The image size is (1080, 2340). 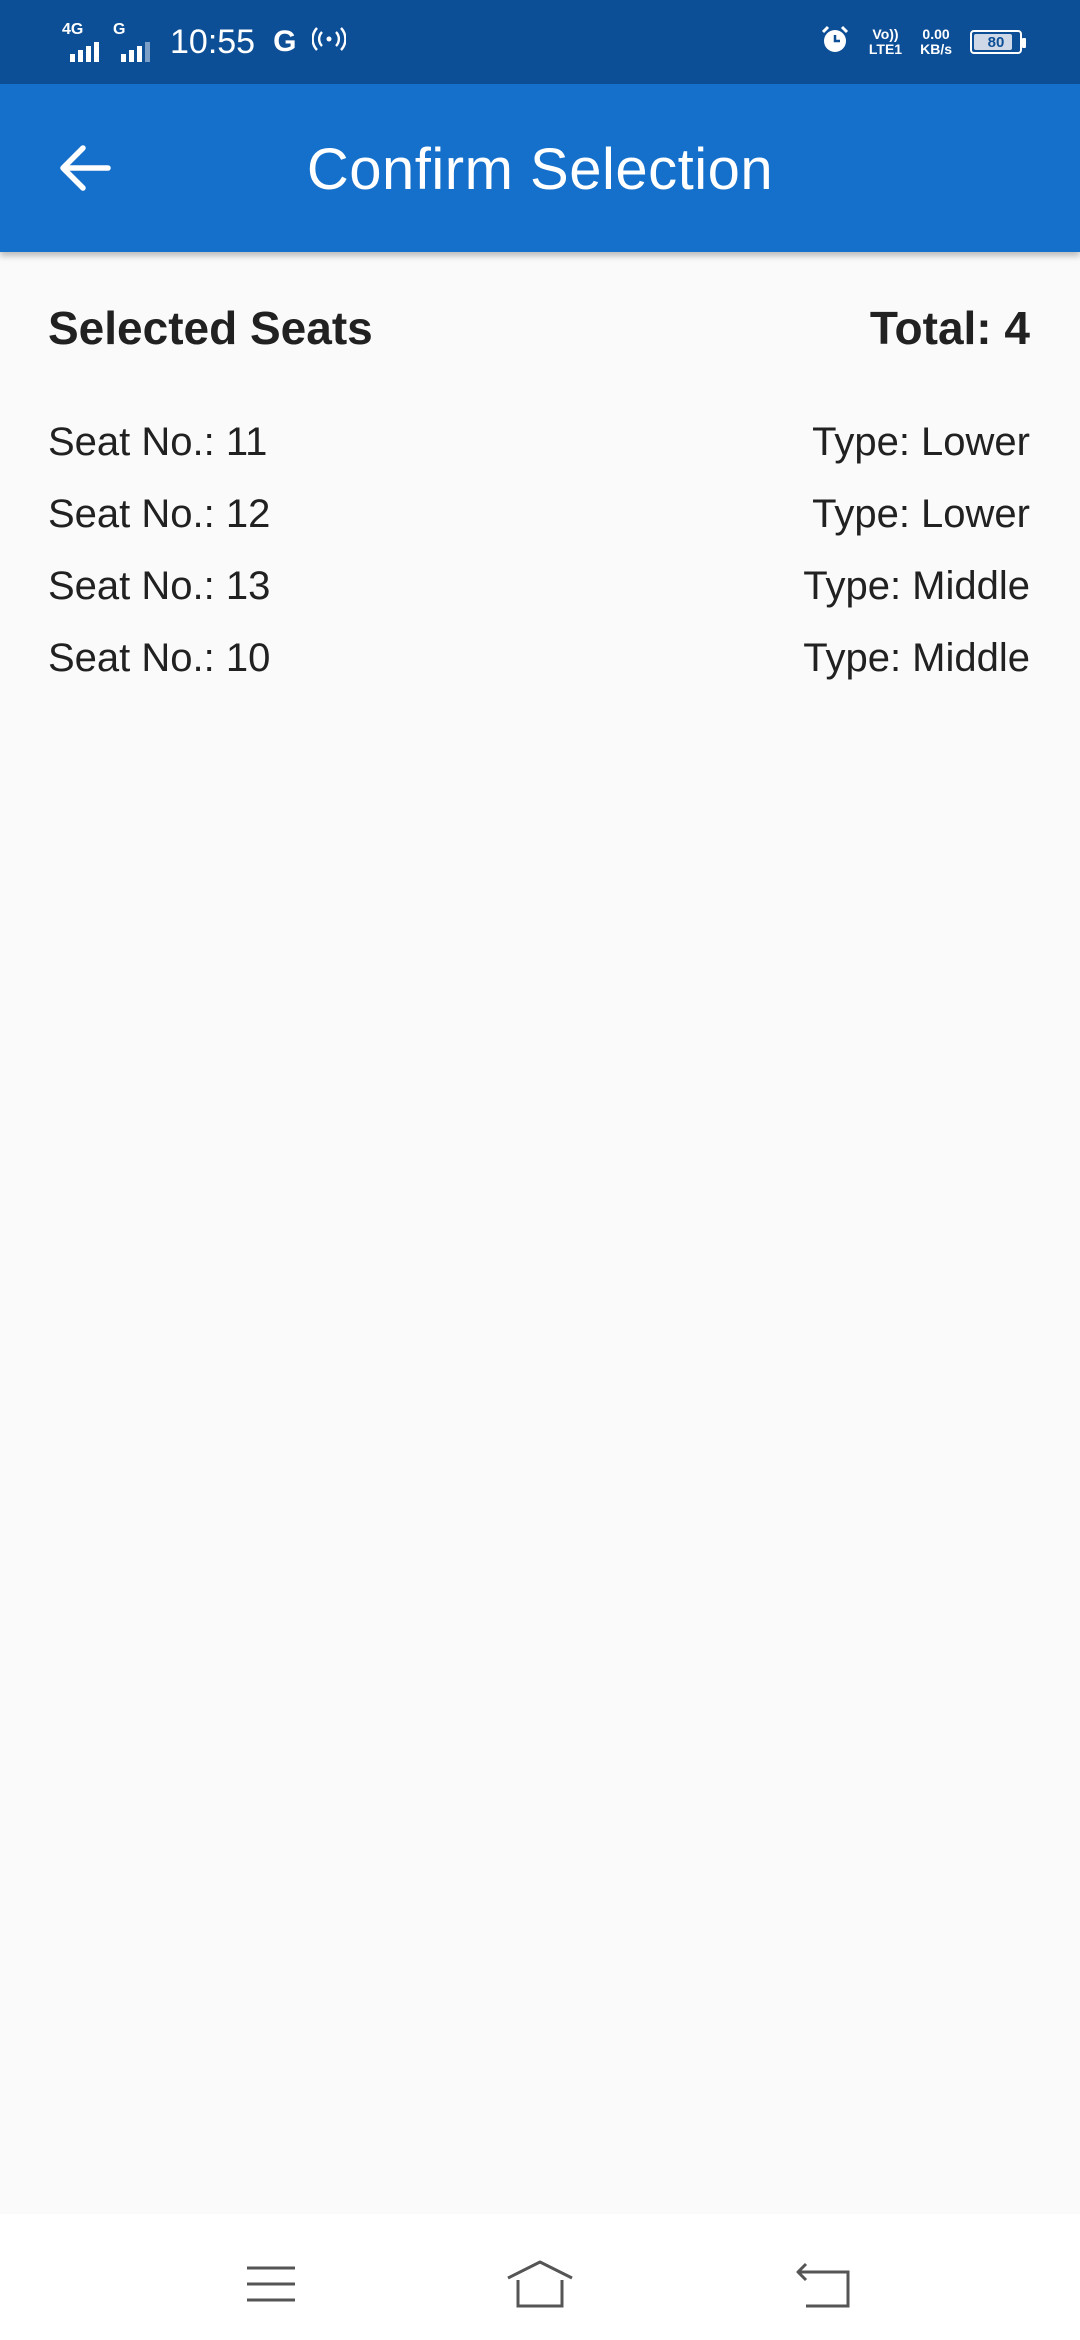 I want to click on battery-level: 80, so click(x=996, y=42).